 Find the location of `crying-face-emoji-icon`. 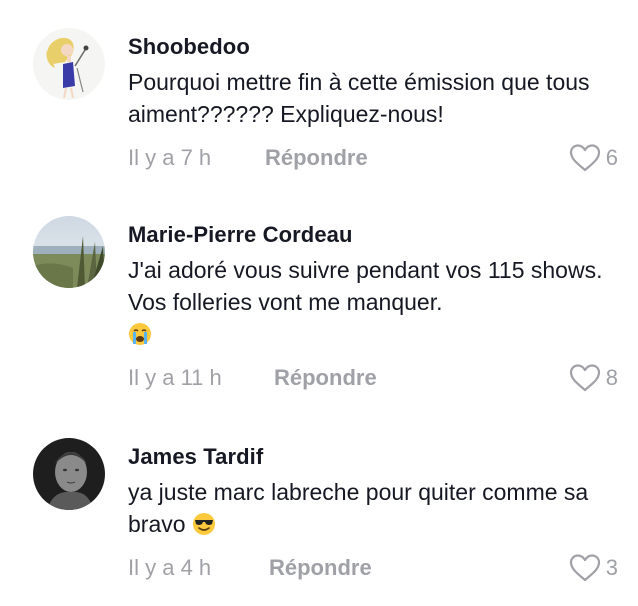

crying-face-emoji-icon is located at coordinates (140, 334).